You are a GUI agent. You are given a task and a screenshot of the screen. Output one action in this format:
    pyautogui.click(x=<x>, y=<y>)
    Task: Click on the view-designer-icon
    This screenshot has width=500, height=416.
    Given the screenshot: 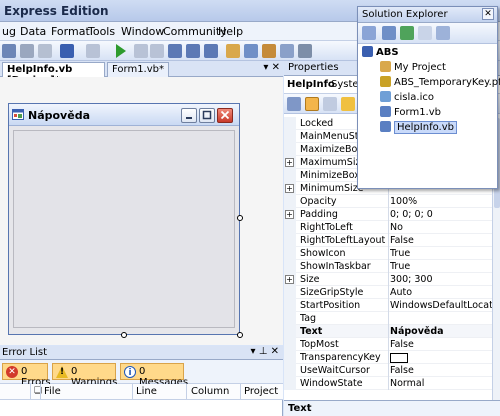 What is the action you would take?
    pyautogui.click(x=443, y=33)
    